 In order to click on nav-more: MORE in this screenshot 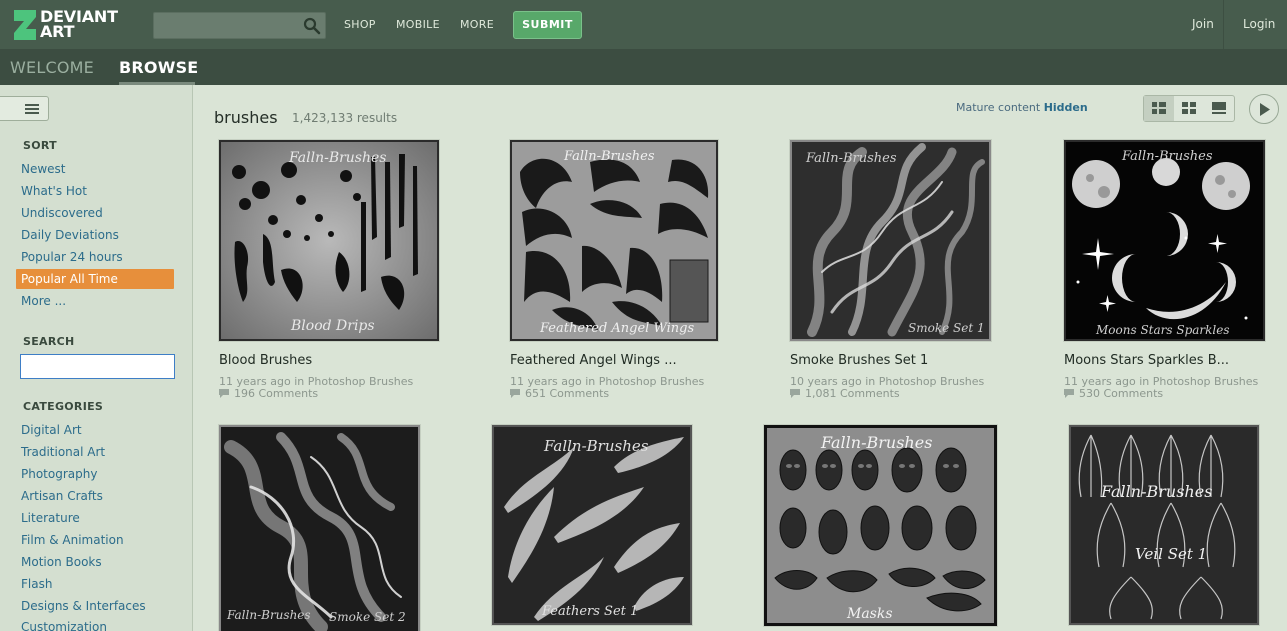, I will do `click(477, 24)`.